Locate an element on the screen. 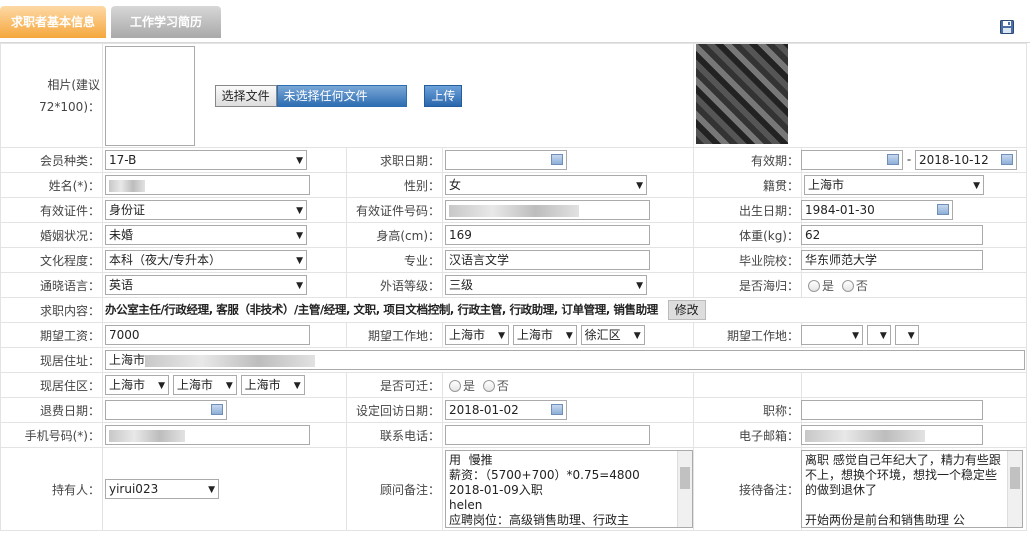 The width and height of the screenshot is (1030, 542). valid-to-input: 2018-10-12 is located at coordinates (966, 160).